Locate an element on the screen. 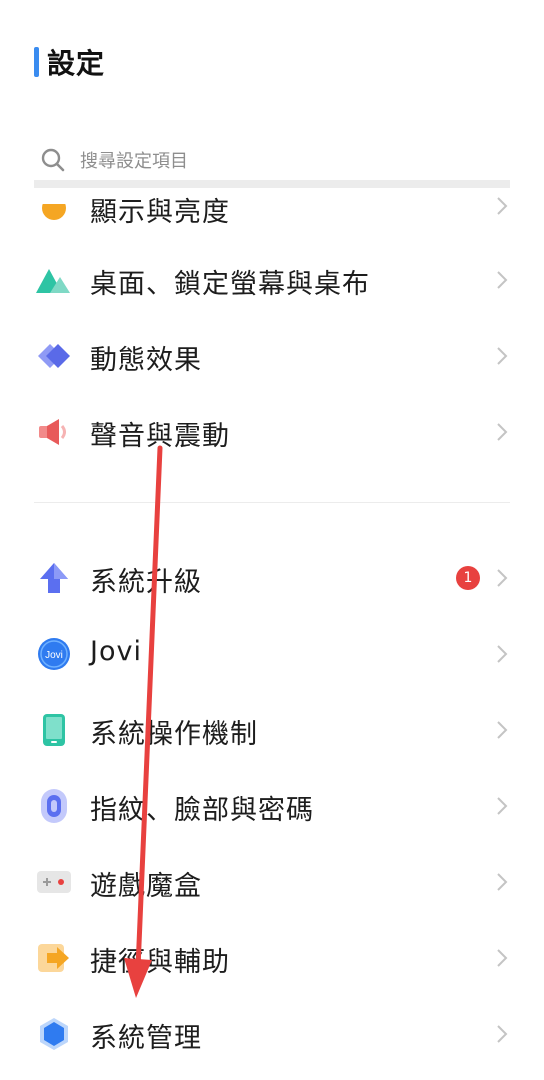 The image size is (544, 1080). settings-item-label: 動態效果 is located at coordinates (146, 360).